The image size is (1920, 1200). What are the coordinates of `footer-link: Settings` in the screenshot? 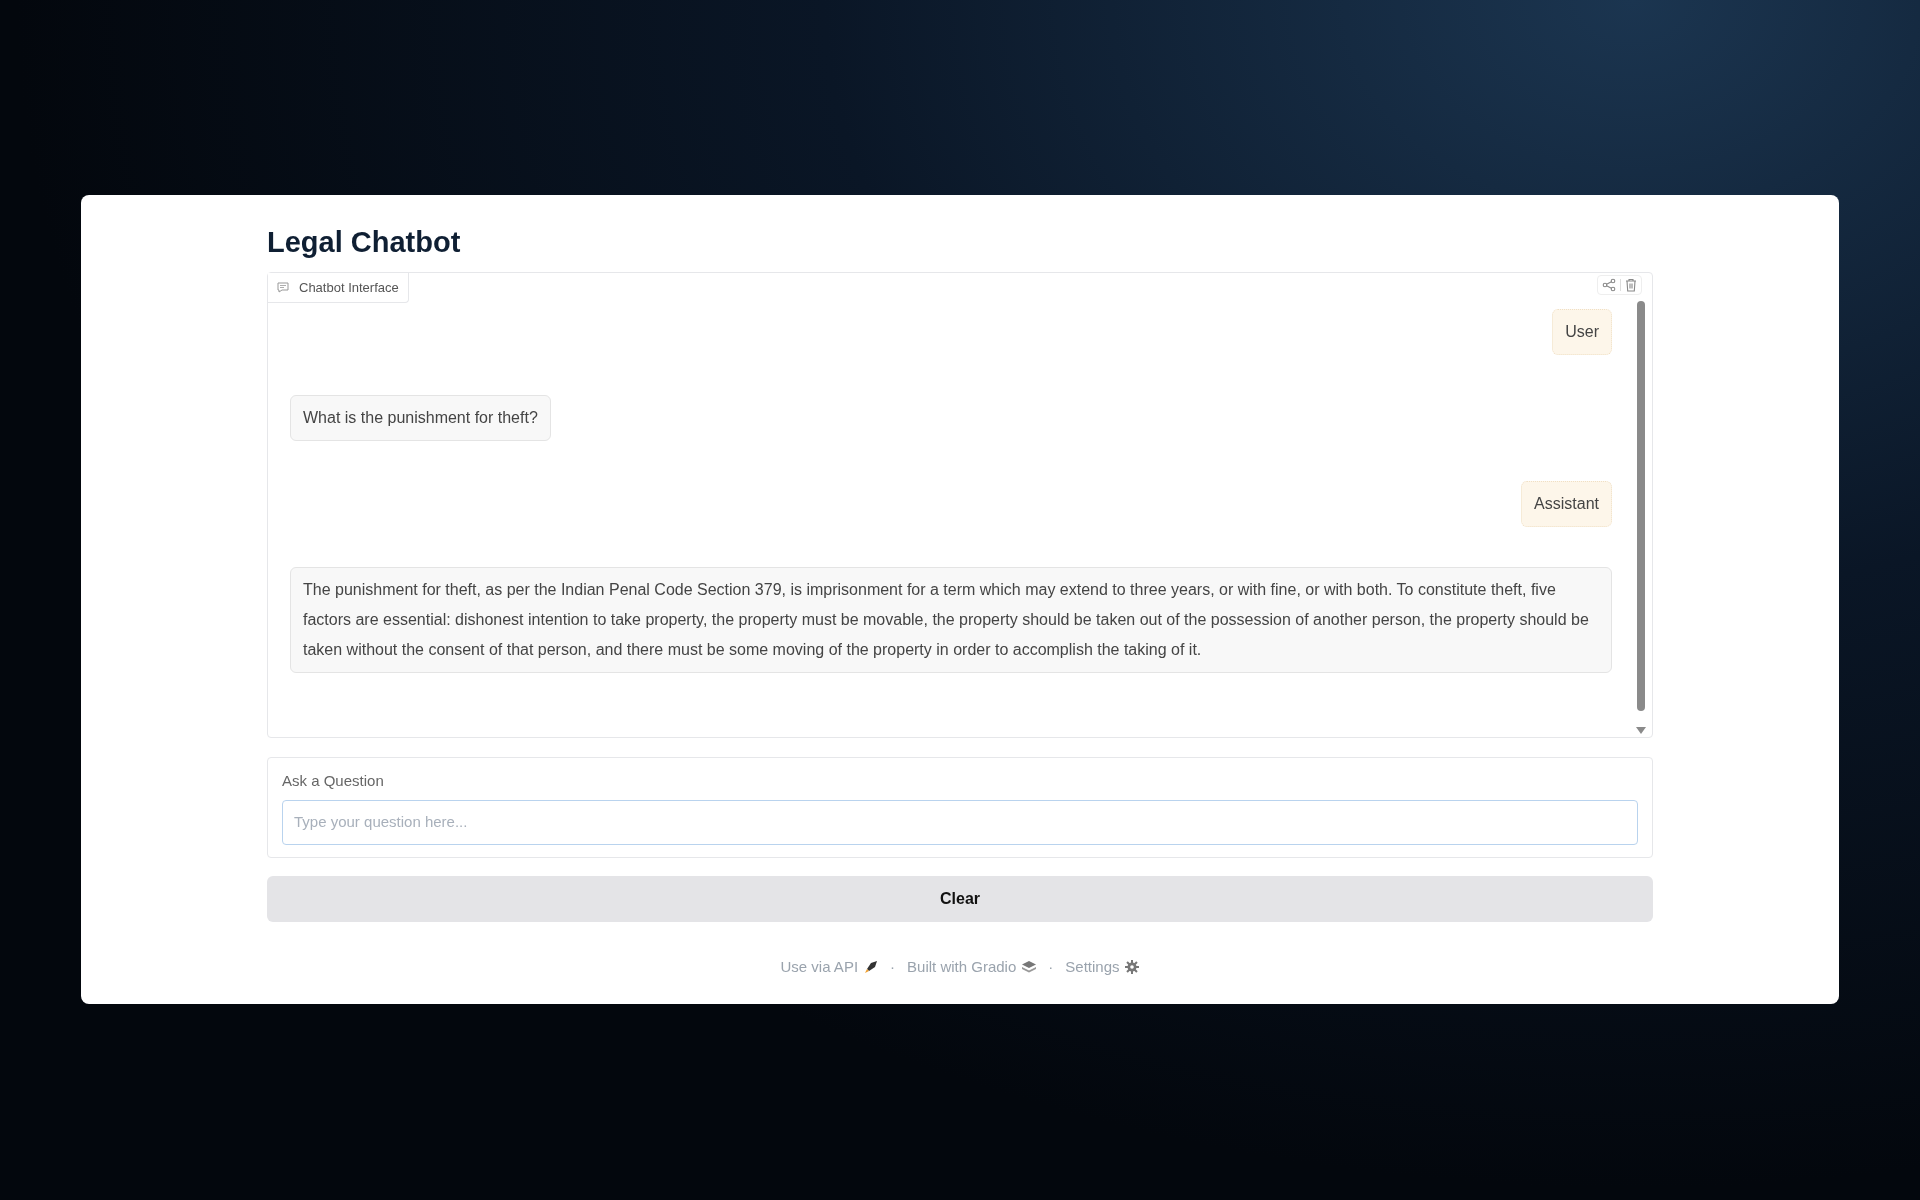 It's located at (1102, 967).